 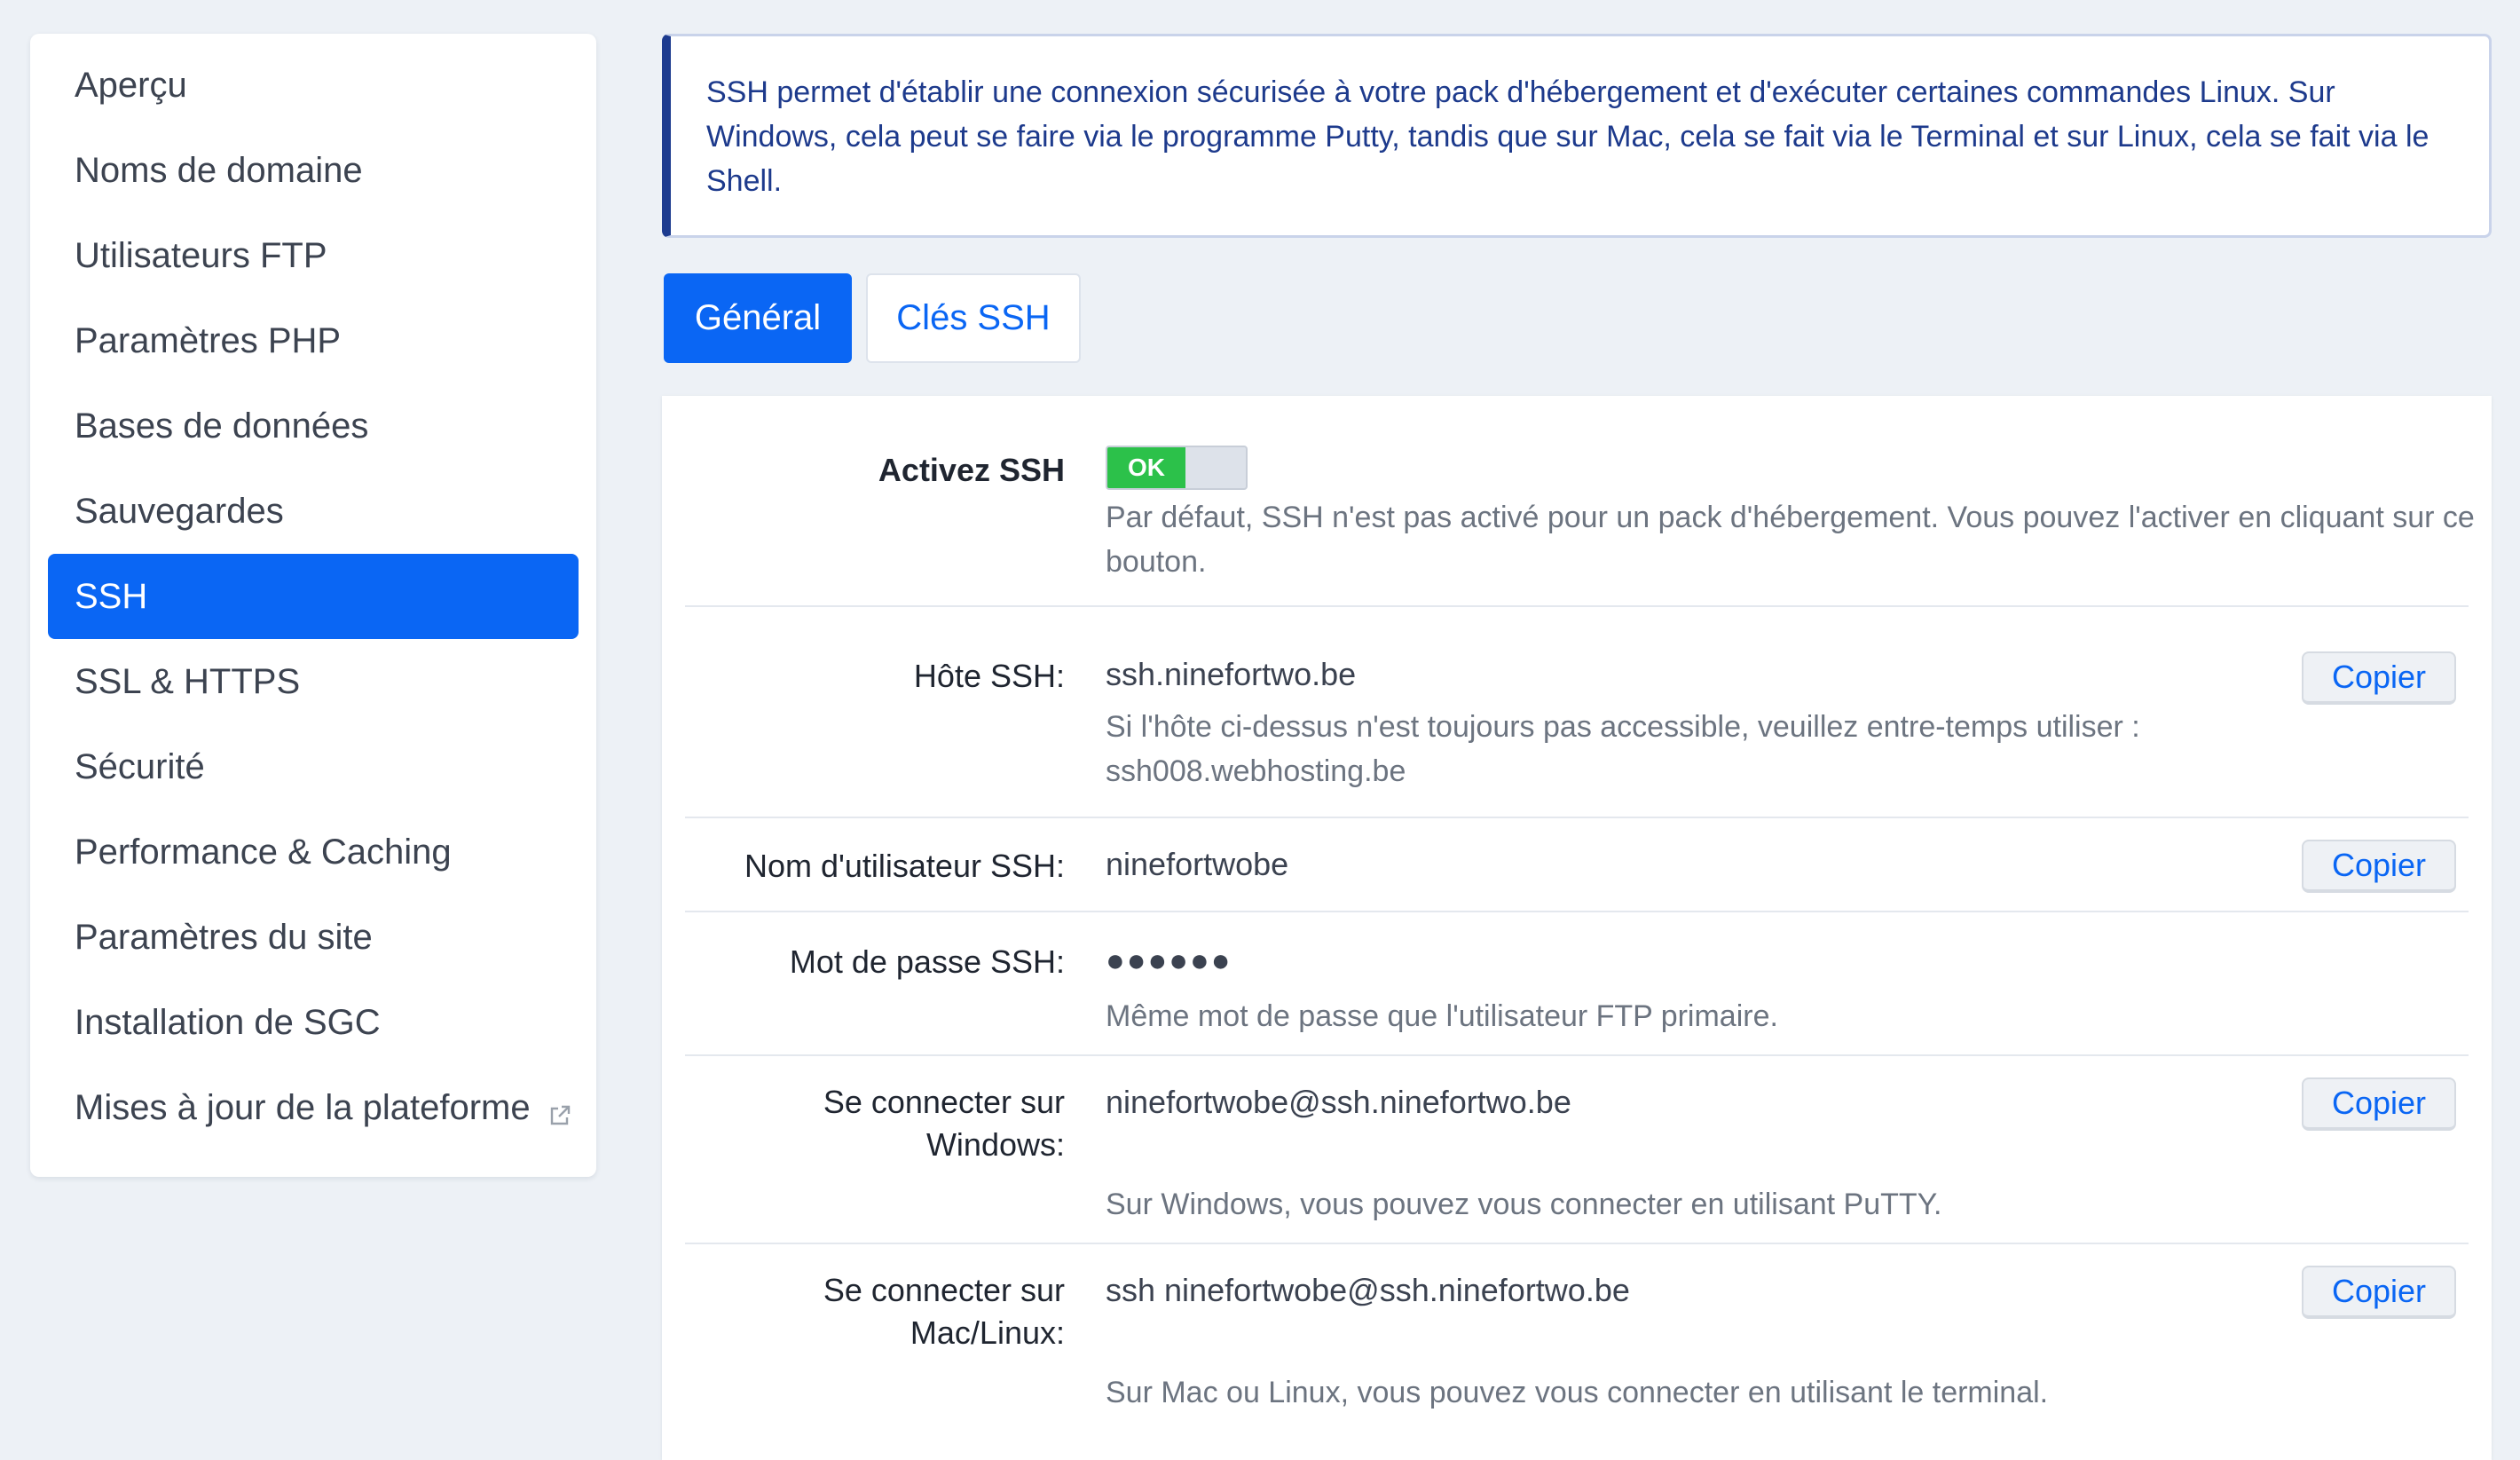 I want to click on sidebar-item-installation-sgc: Installation de SGC, so click(x=313, y=1022).